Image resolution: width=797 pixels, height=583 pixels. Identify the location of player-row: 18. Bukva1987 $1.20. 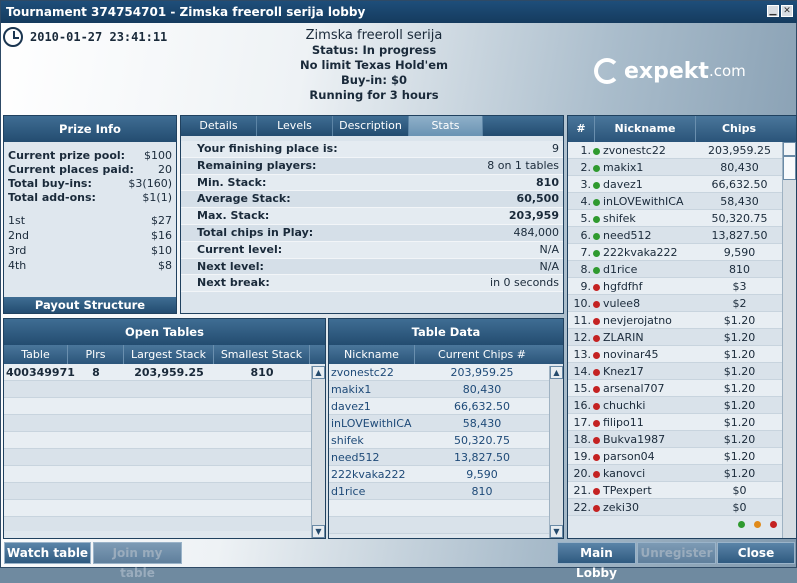
(675, 439).